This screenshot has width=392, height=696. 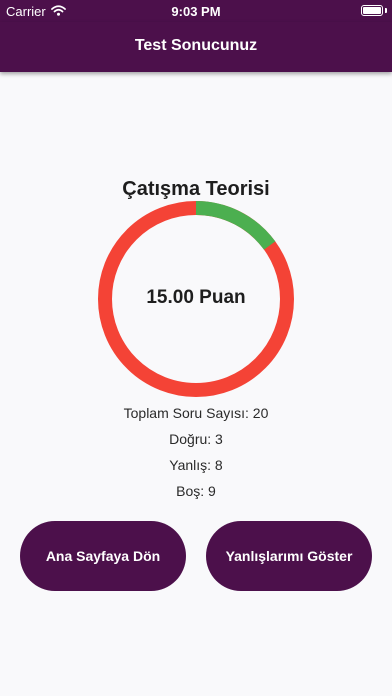 What do you see at coordinates (386, 10) in the screenshot?
I see `battery-tip` at bounding box center [386, 10].